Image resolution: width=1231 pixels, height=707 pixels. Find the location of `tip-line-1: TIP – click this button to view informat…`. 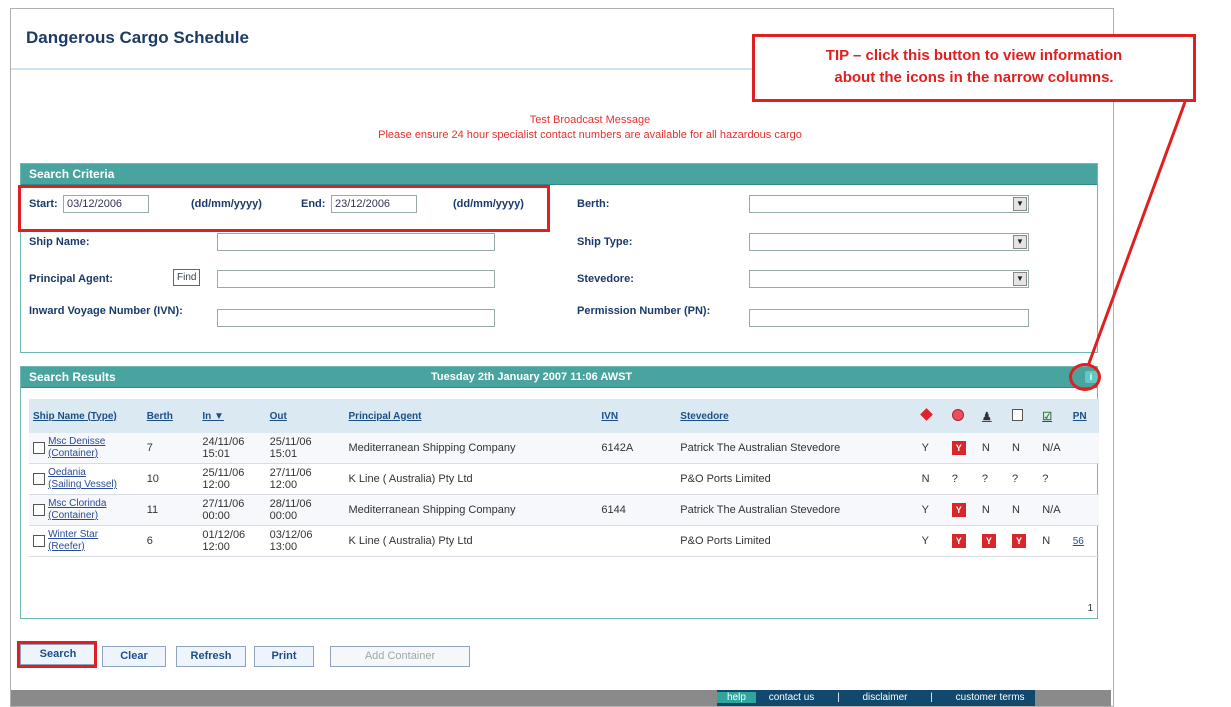

tip-line-1: TIP – click this button to view informat… is located at coordinates (974, 55).